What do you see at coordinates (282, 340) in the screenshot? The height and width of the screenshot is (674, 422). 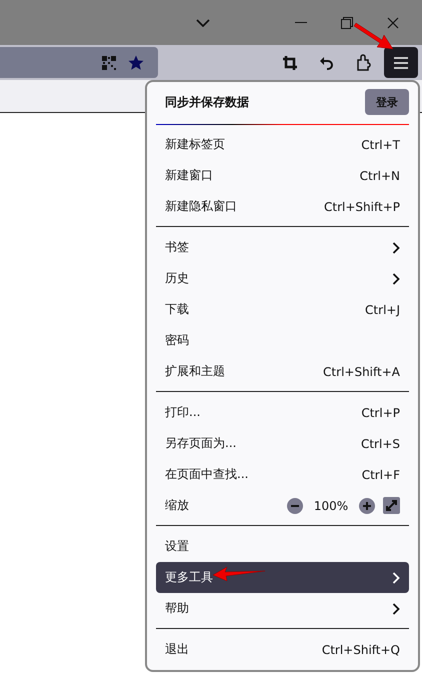 I see `menu-item: 密码` at bounding box center [282, 340].